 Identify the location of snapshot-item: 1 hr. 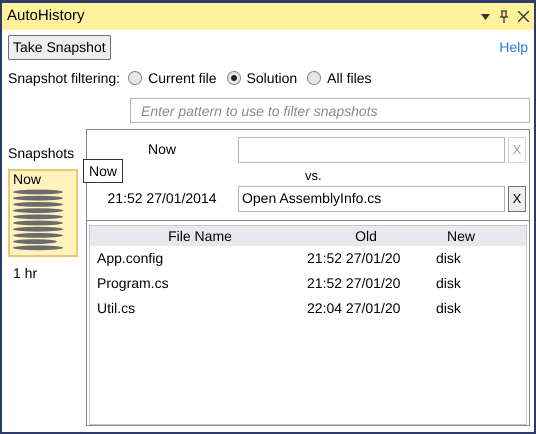
(43, 270).